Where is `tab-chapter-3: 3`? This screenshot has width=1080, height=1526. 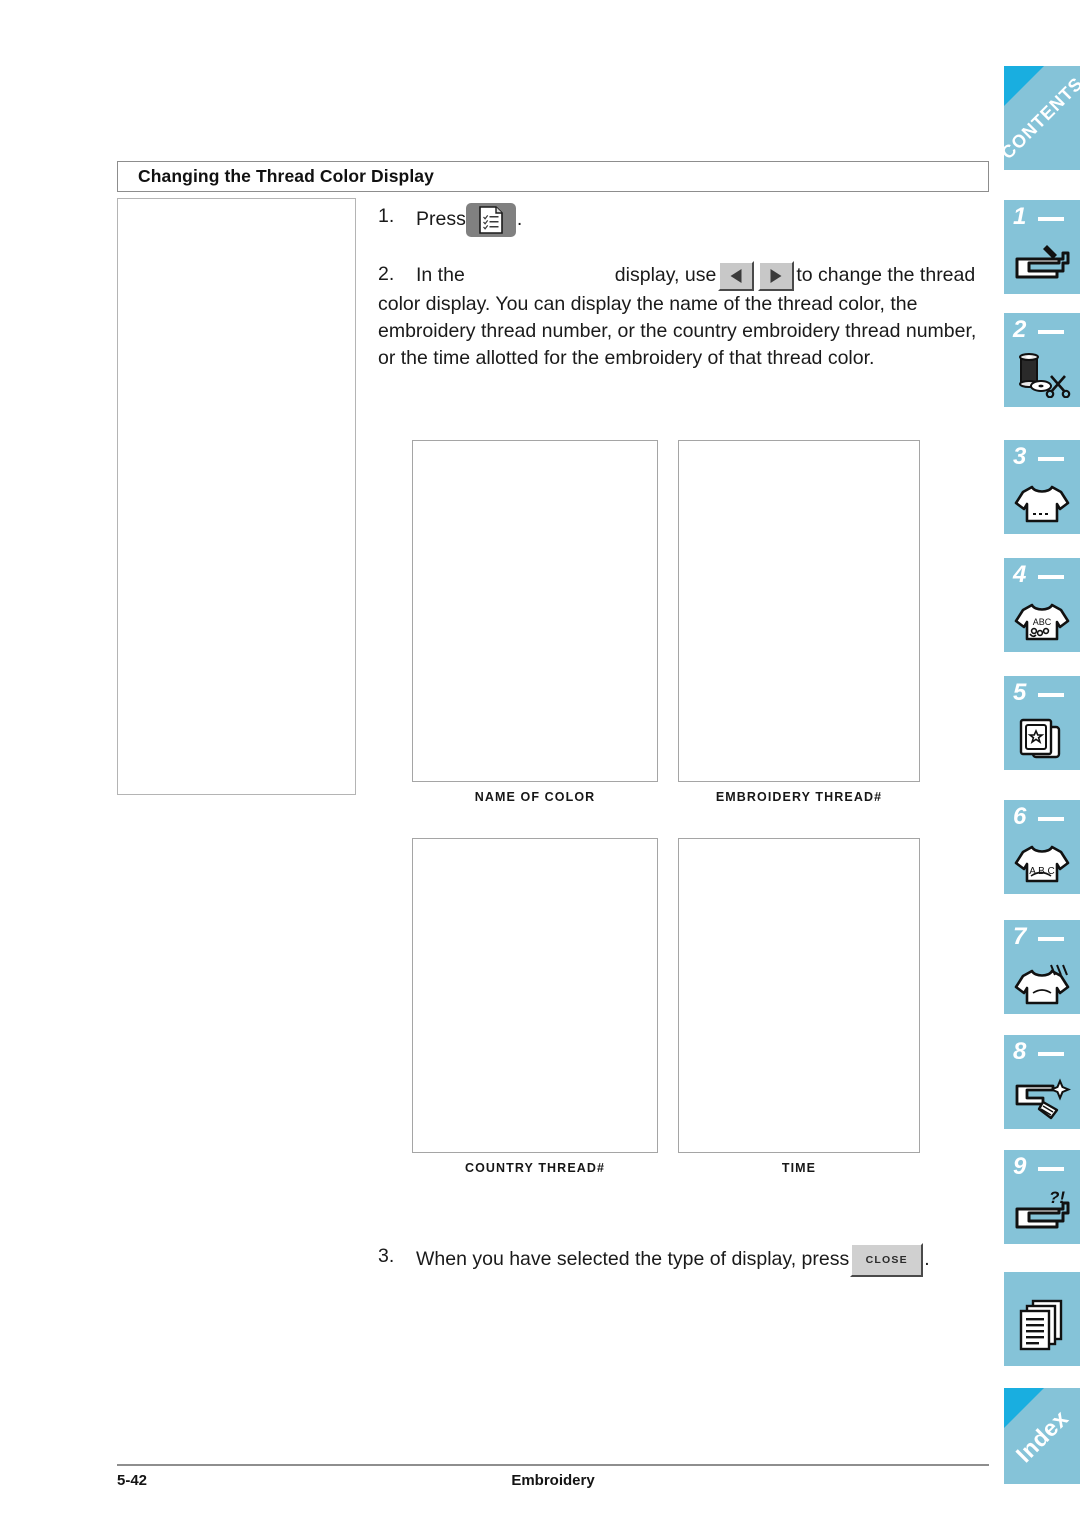 tab-chapter-3: 3 is located at coordinates (1042, 487).